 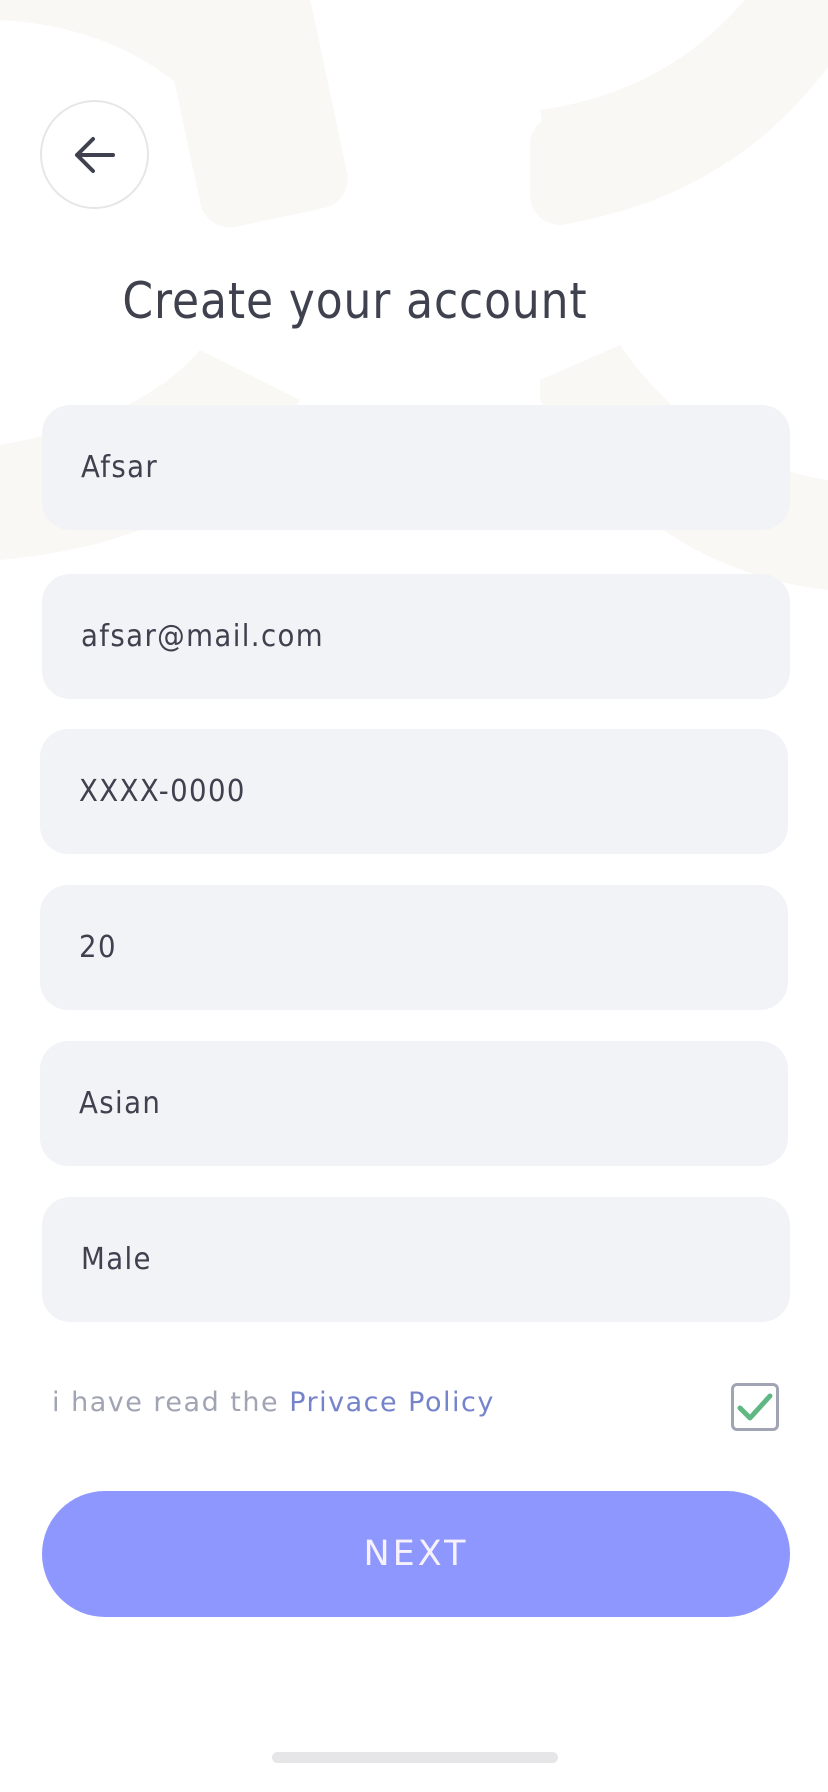 I want to click on age-input: 20, so click(x=414, y=947).